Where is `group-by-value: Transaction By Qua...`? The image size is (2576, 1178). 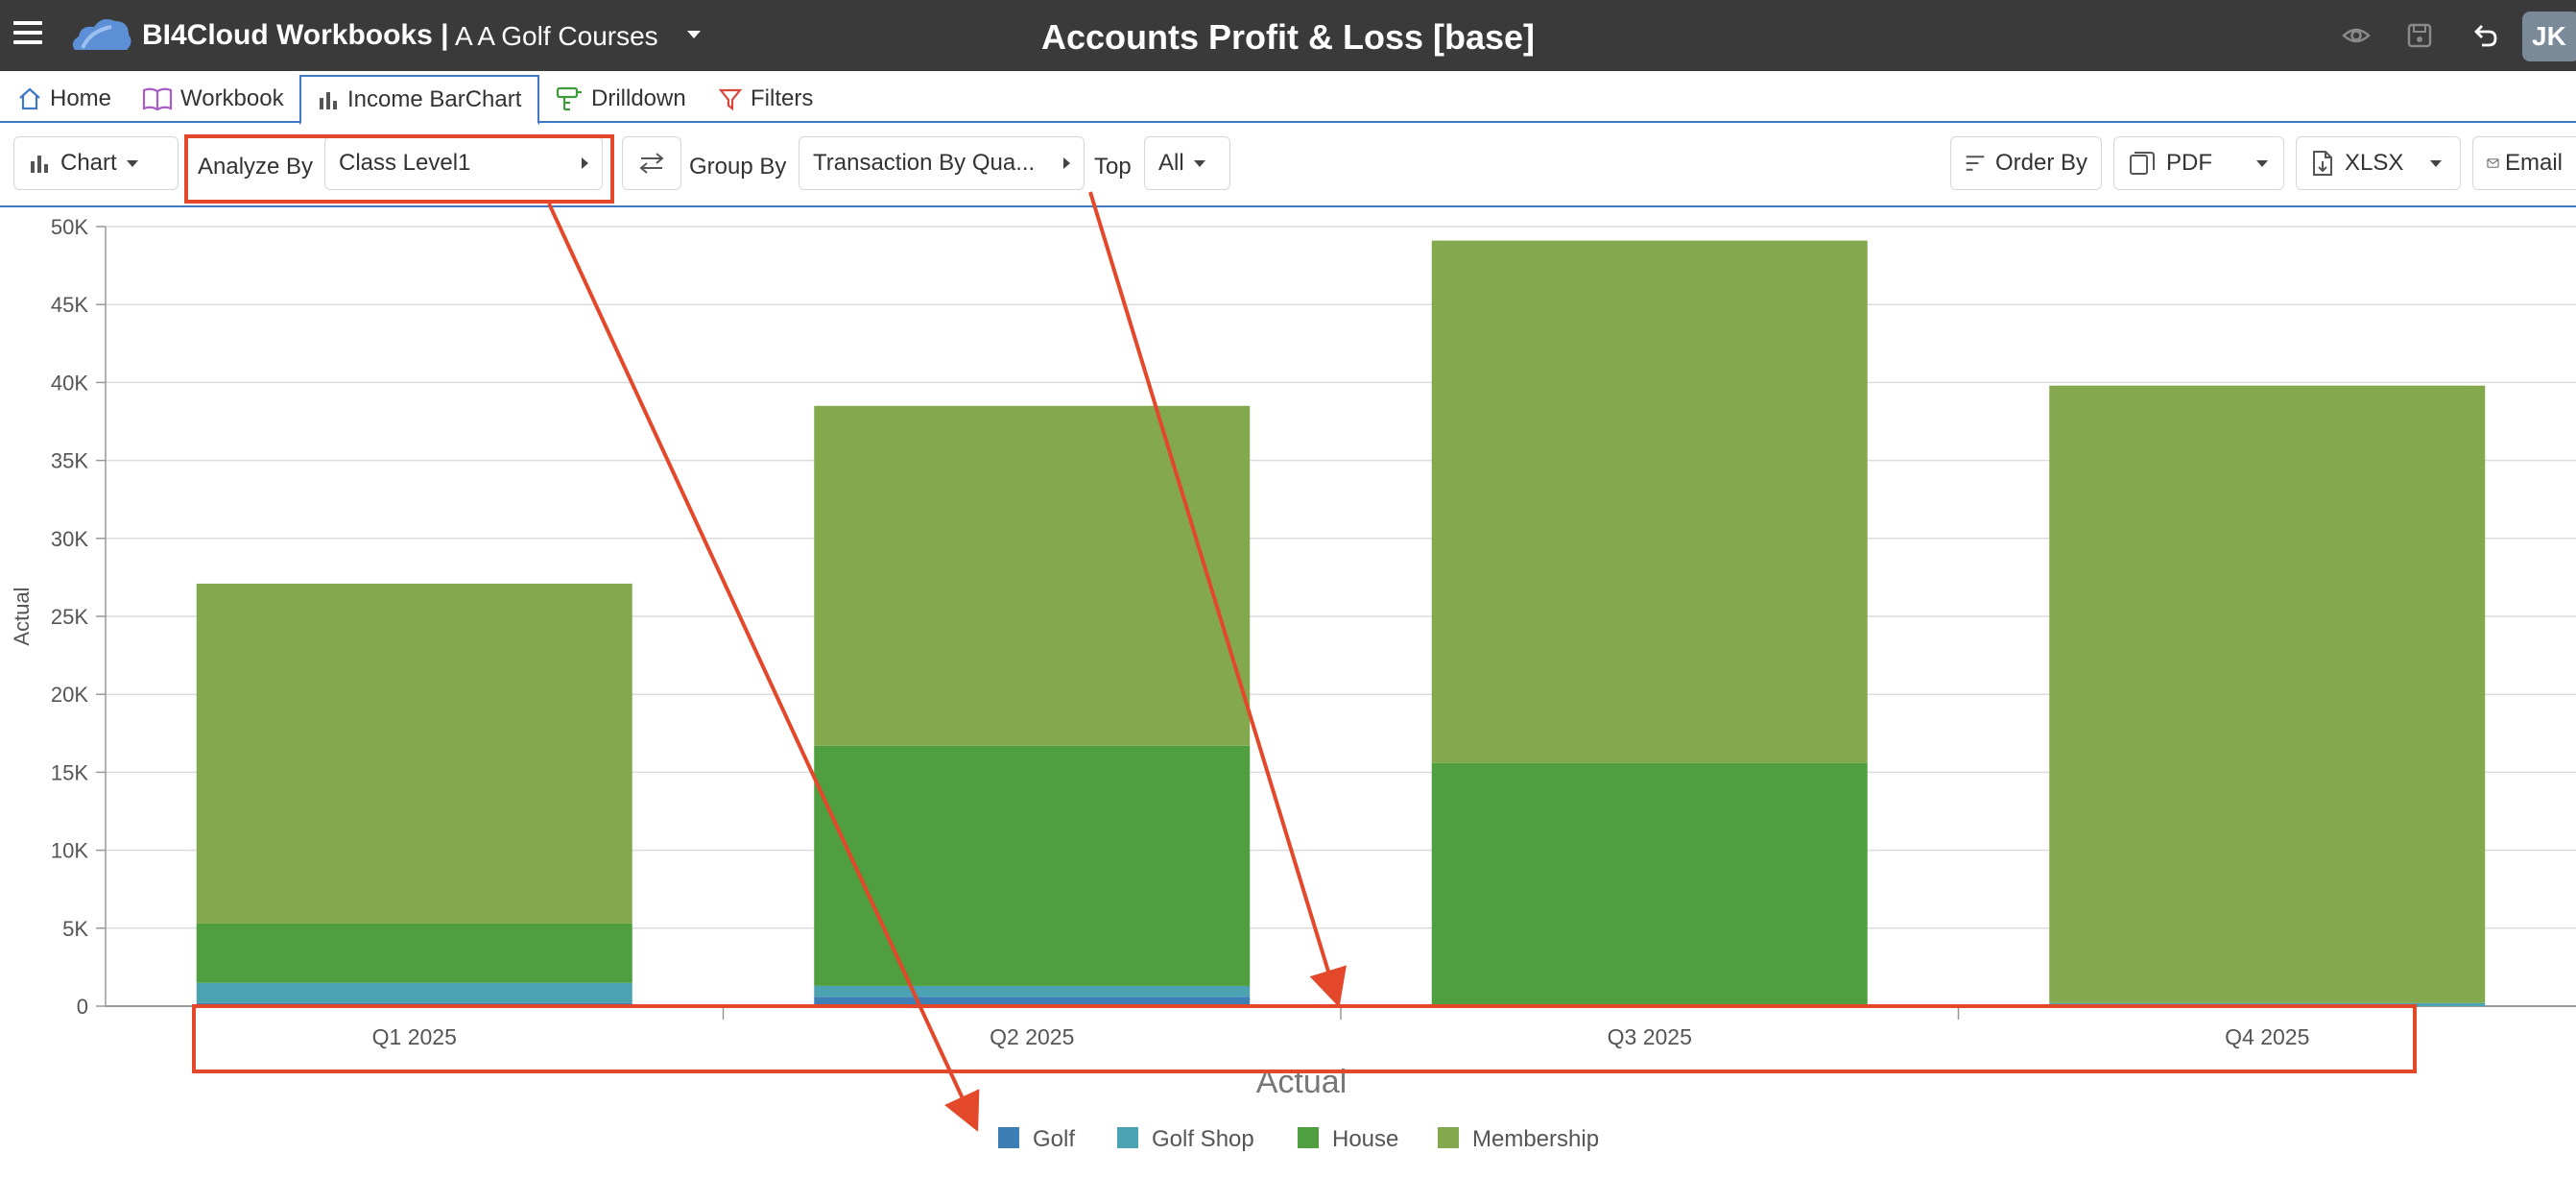 group-by-value: Transaction By Qua... is located at coordinates (924, 163).